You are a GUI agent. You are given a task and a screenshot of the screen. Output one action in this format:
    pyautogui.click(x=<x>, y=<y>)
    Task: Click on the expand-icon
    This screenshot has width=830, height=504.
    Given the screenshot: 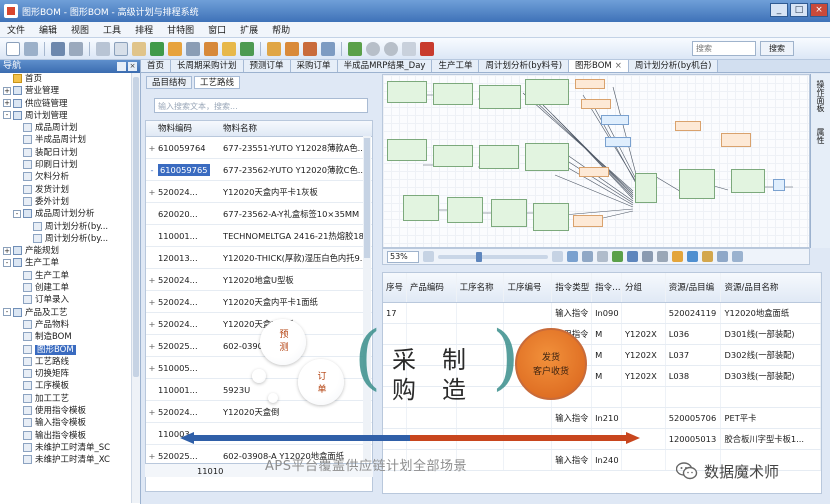 What is the action you would take?
    pyautogui.click(x=632, y=256)
    